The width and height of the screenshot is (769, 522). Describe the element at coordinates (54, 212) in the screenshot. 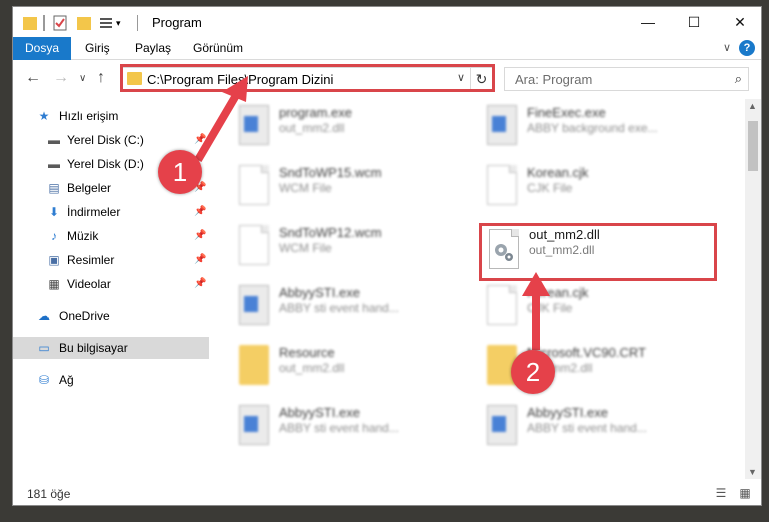

I see `download-icon: ⬇` at that location.